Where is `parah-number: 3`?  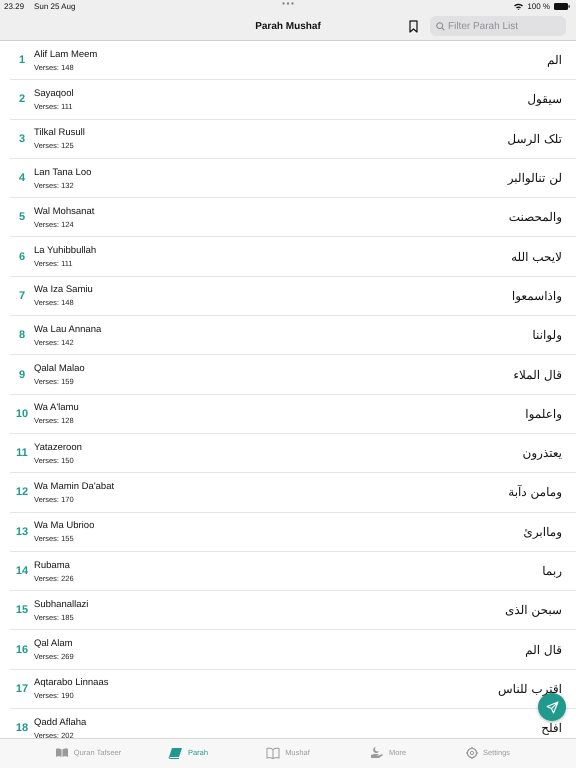
parah-number: 3 is located at coordinates (22, 138).